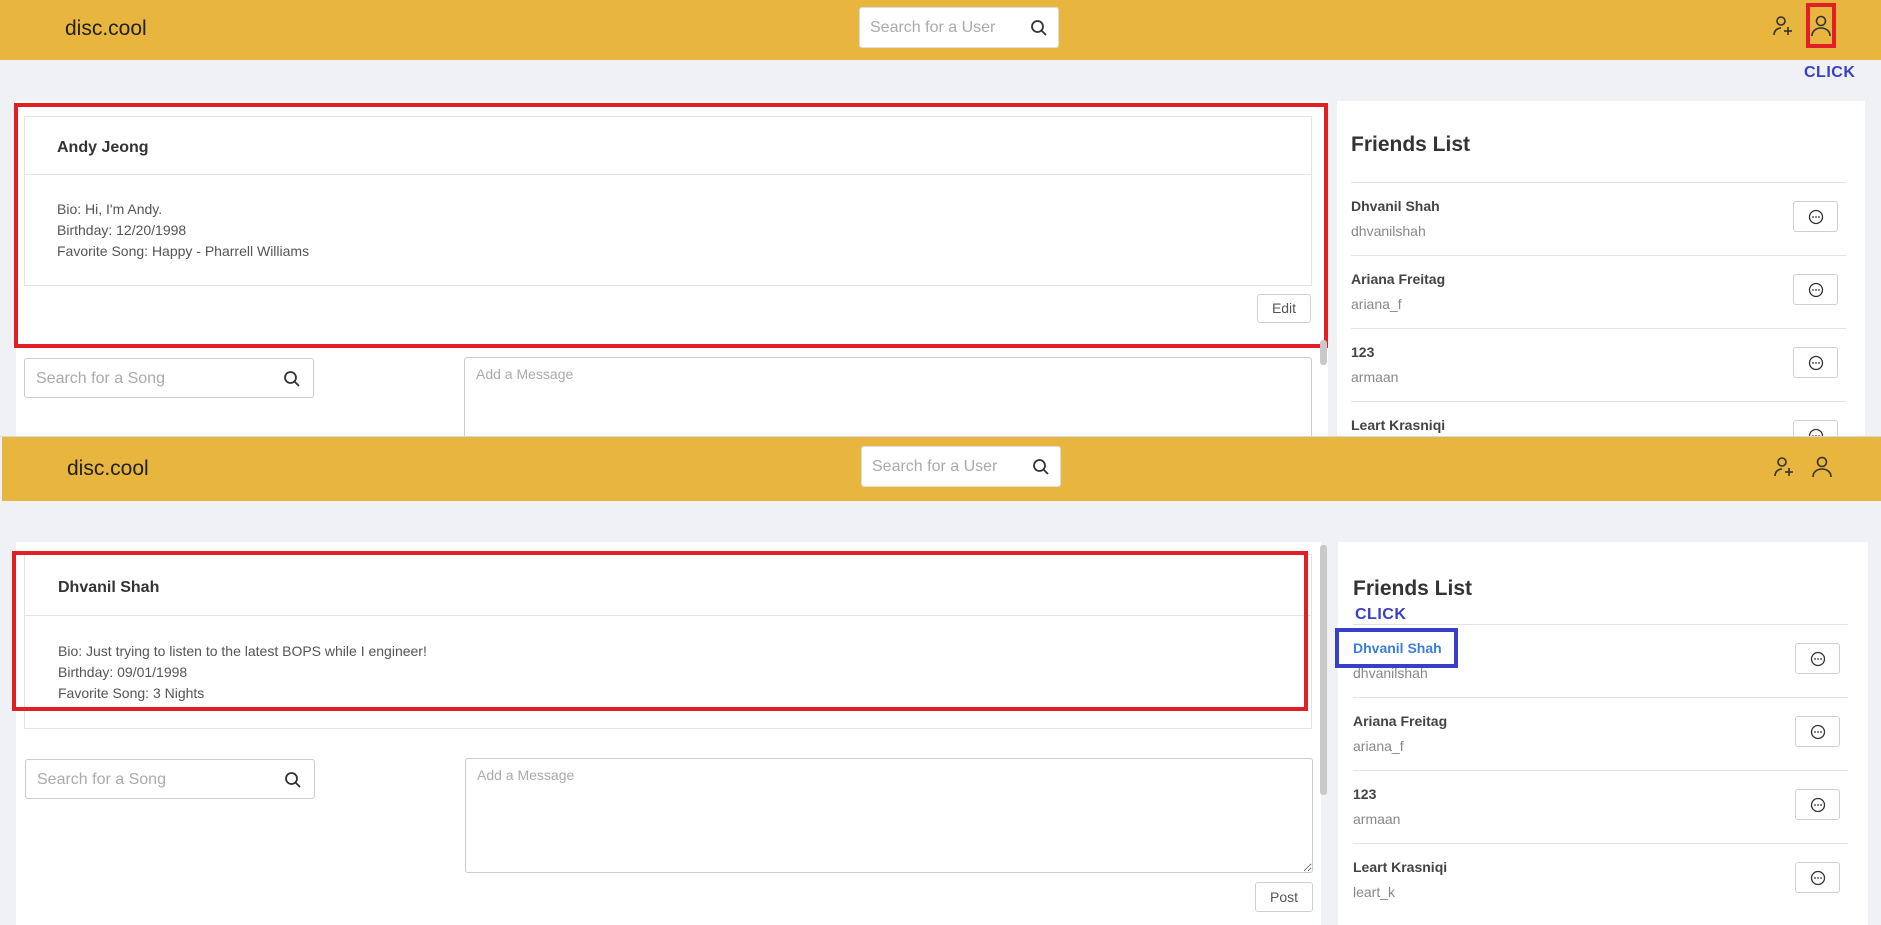  Describe the element at coordinates (1374, 892) in the screenshot. I see `friend-username: leart_k` at that location.